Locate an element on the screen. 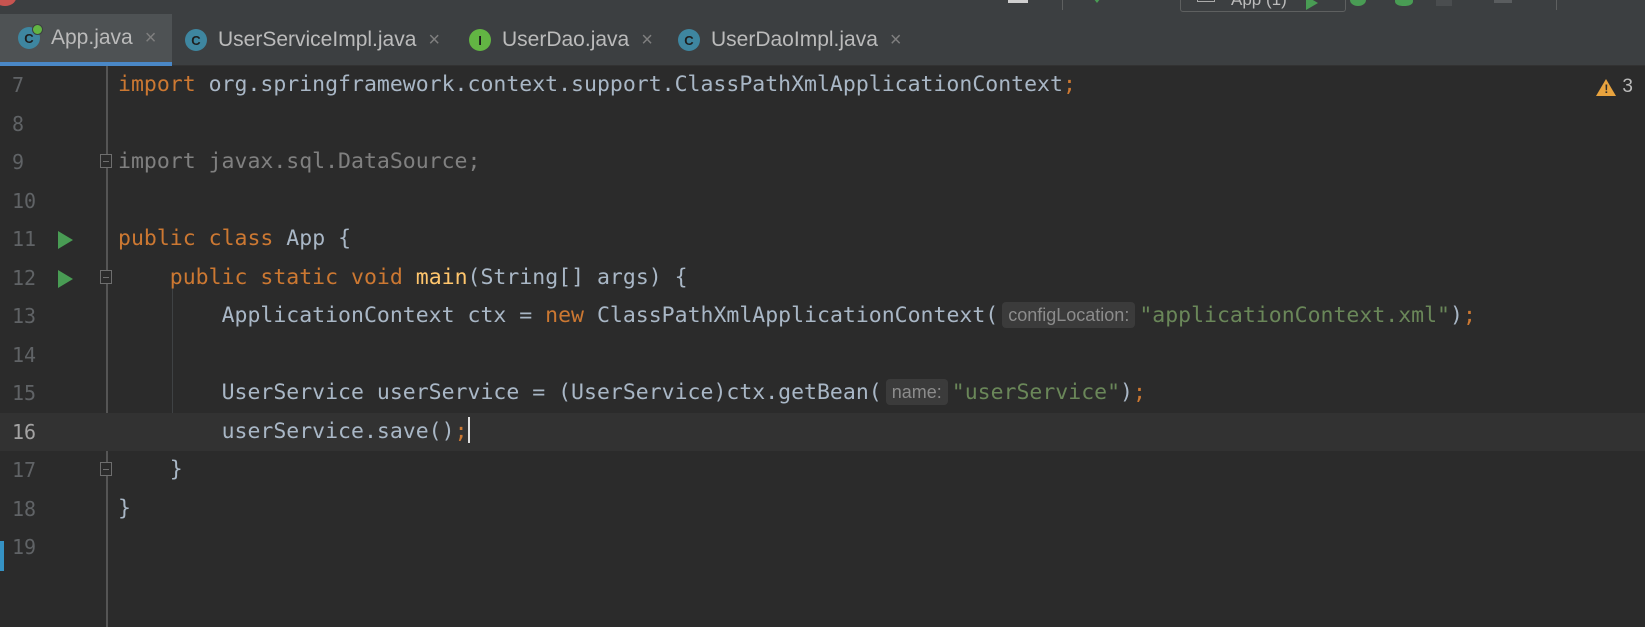  parameter-hint: configLocation: is located at coordinates (1069, 315).